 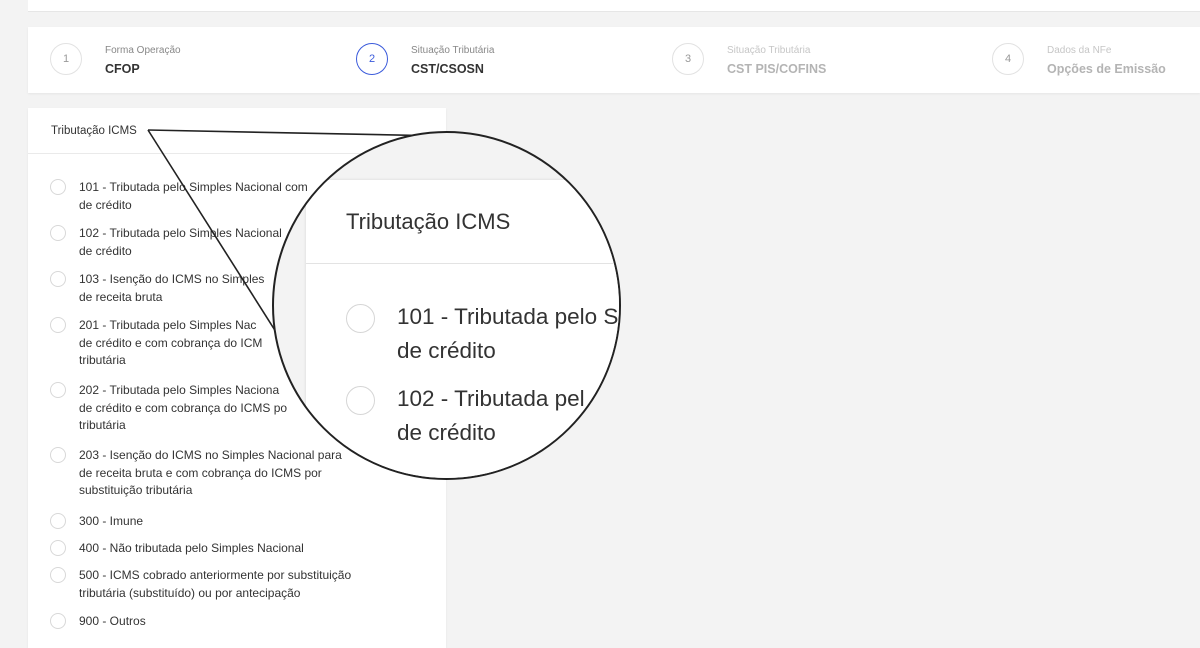 What do you see at coordinates (462, 222) in the screenshot?
I see `magnified-card-title: Tributação ICMS` at bounding box center [462, 222].